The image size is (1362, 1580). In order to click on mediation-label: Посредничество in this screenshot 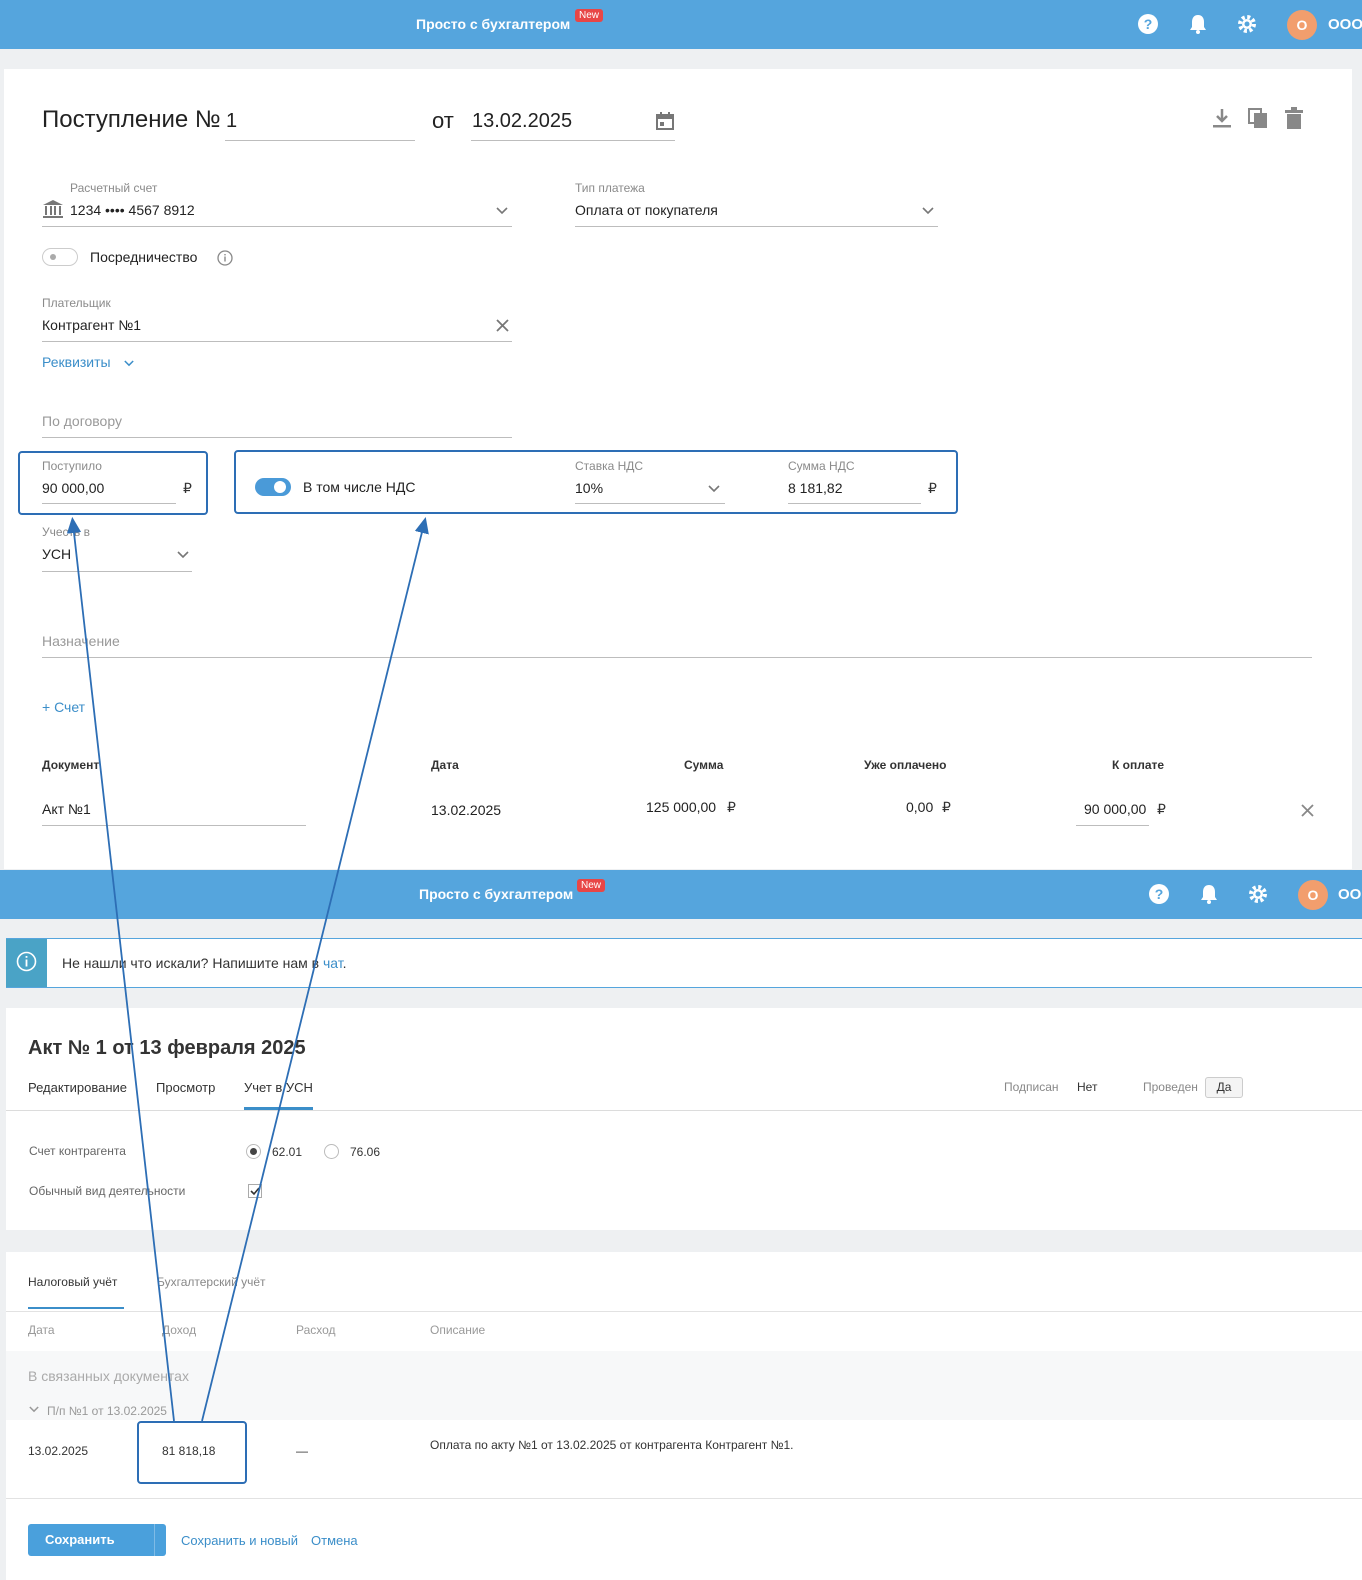, I will do `click(144, 257)`.